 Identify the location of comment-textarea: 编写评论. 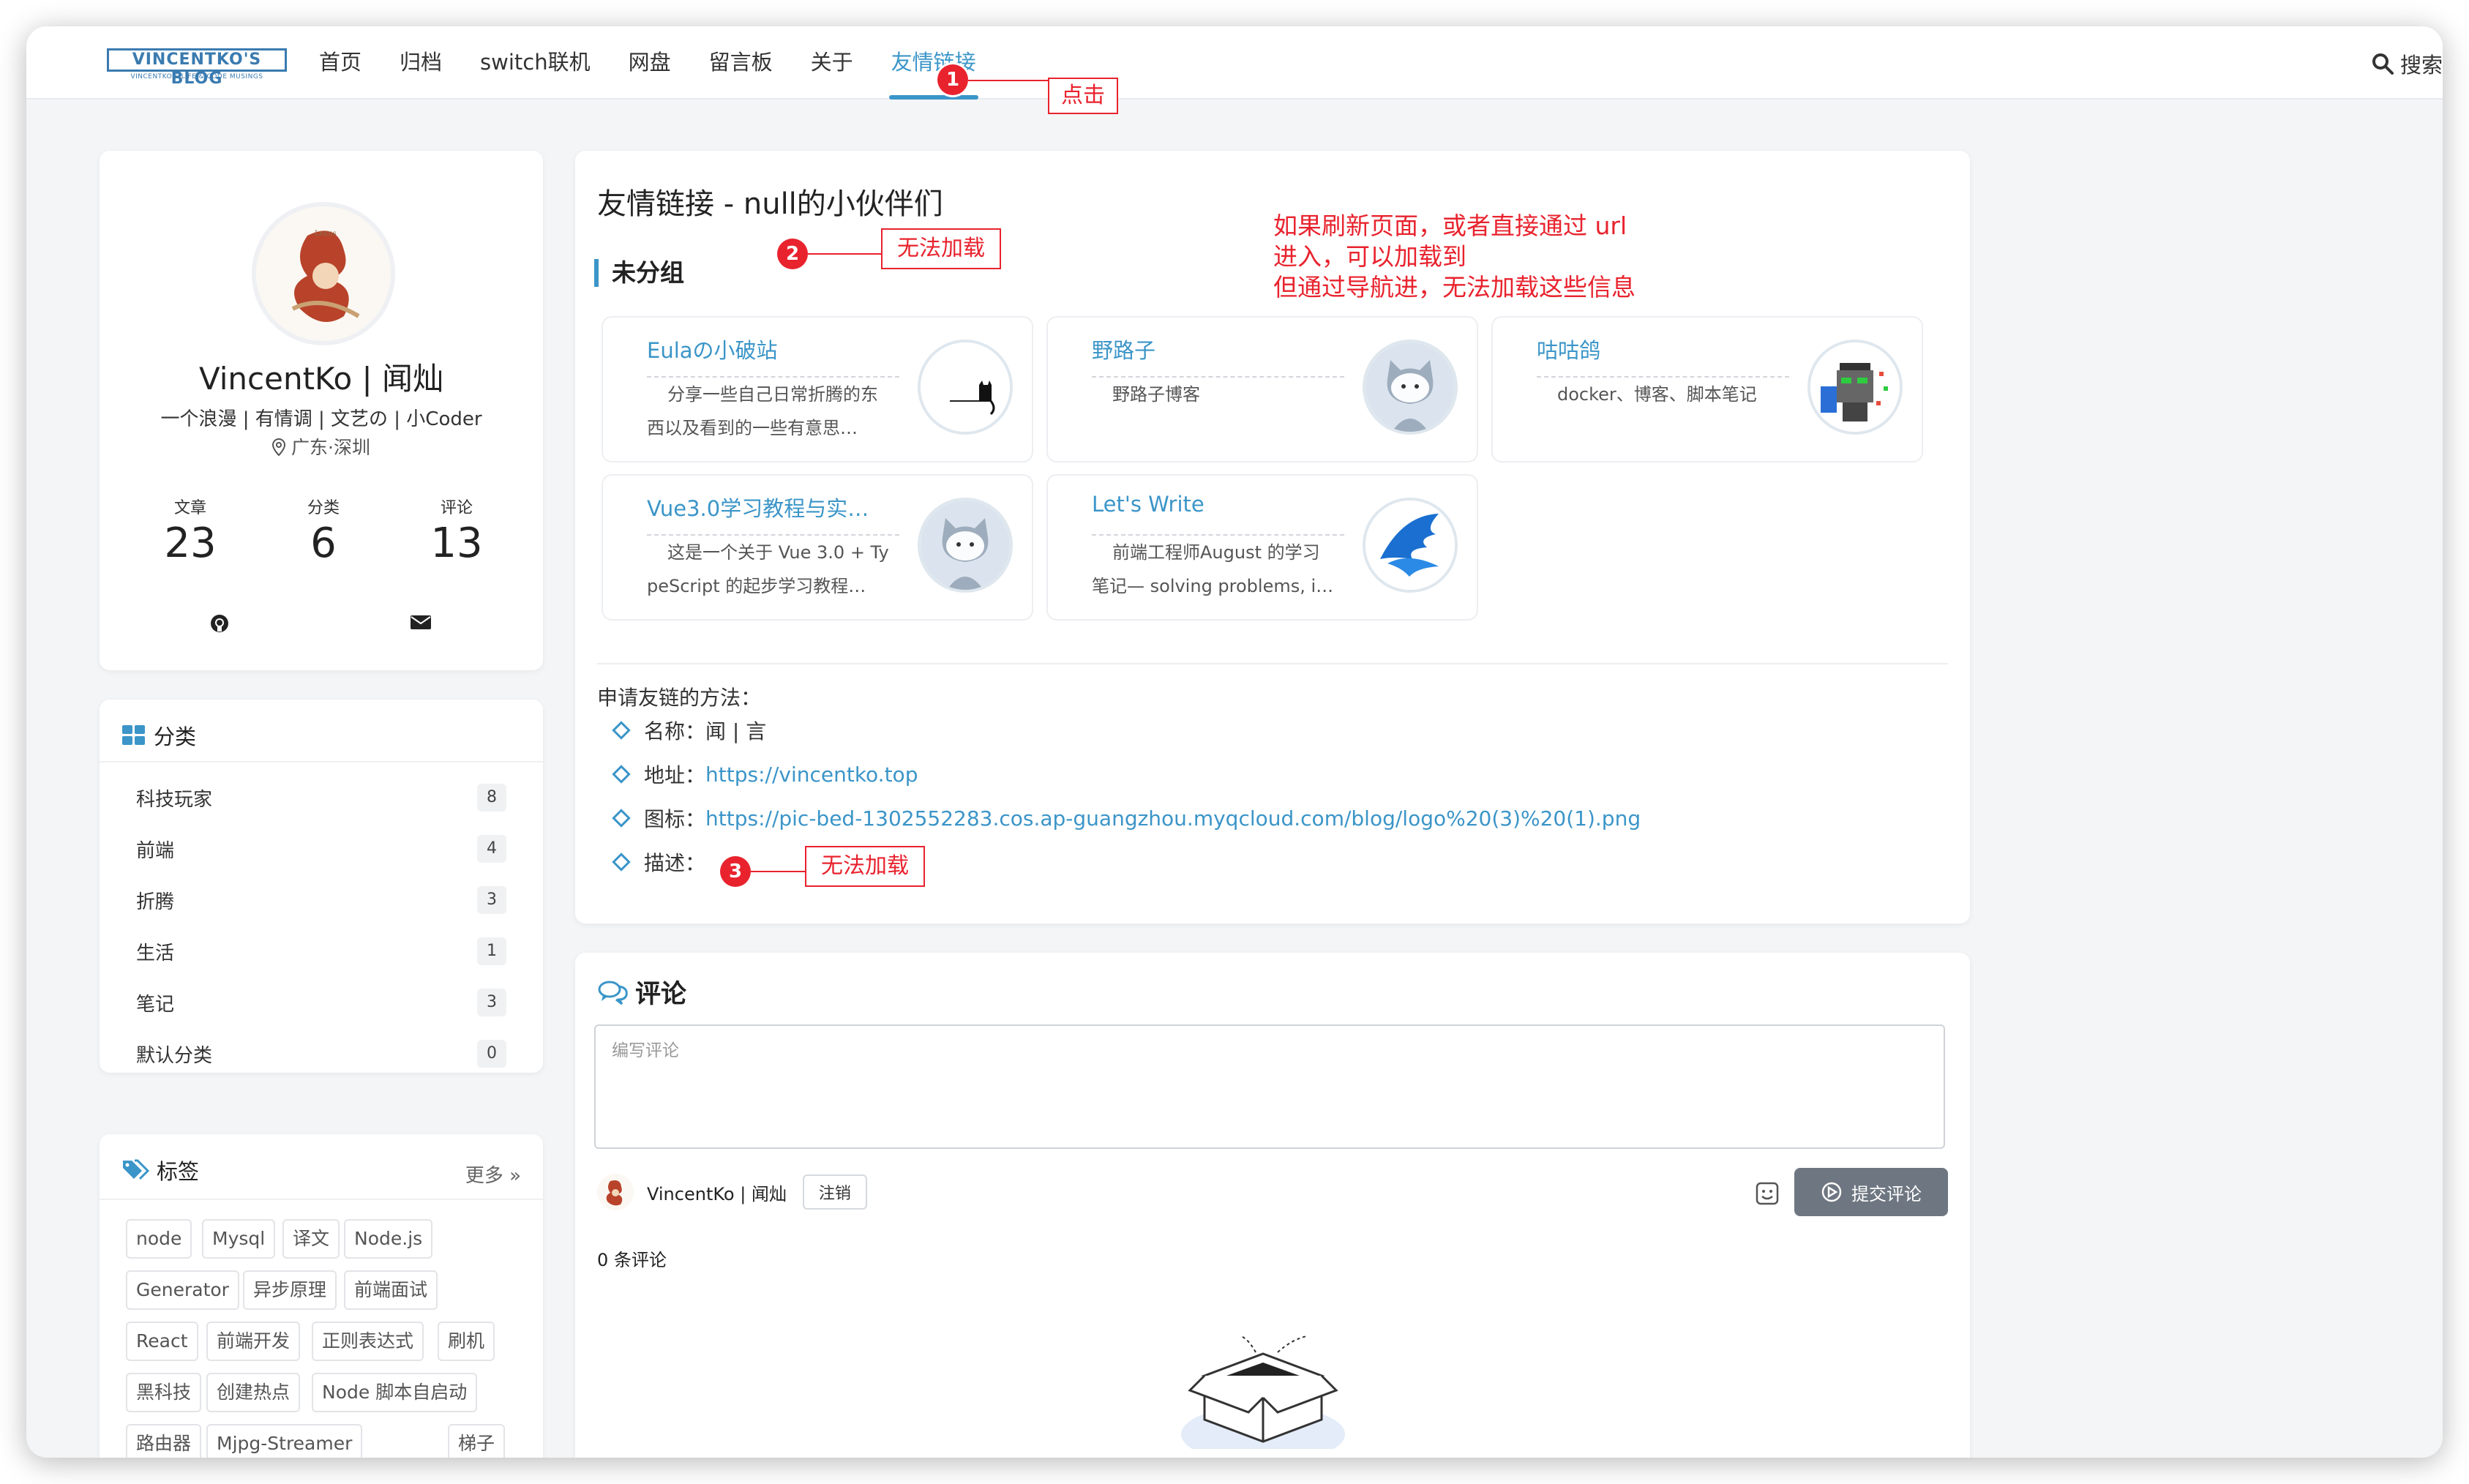
(1269, 1086).